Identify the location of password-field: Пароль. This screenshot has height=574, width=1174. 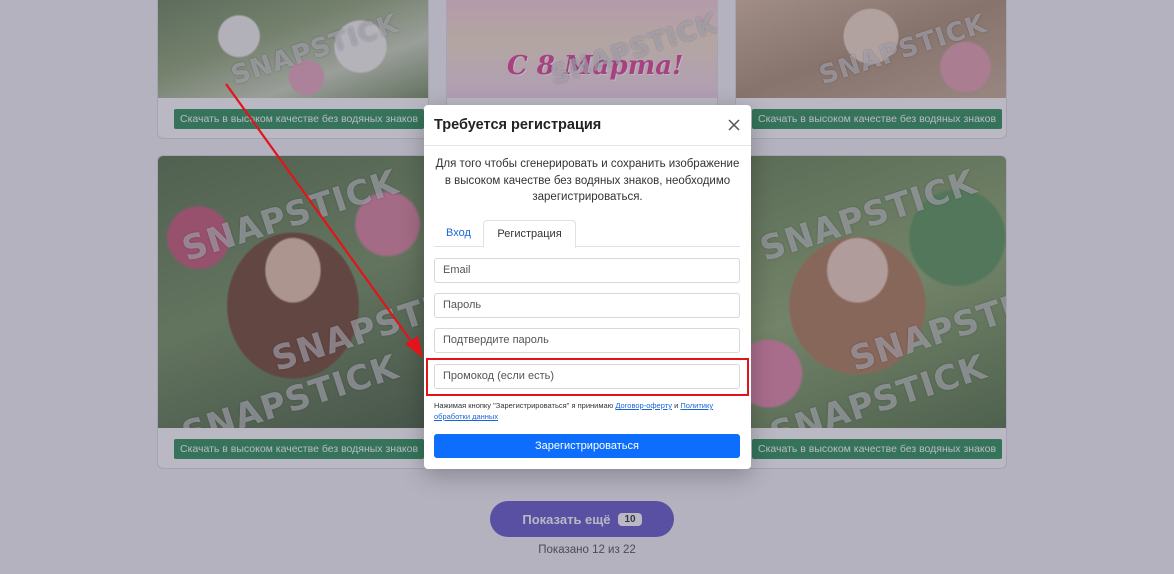
(587, 305).